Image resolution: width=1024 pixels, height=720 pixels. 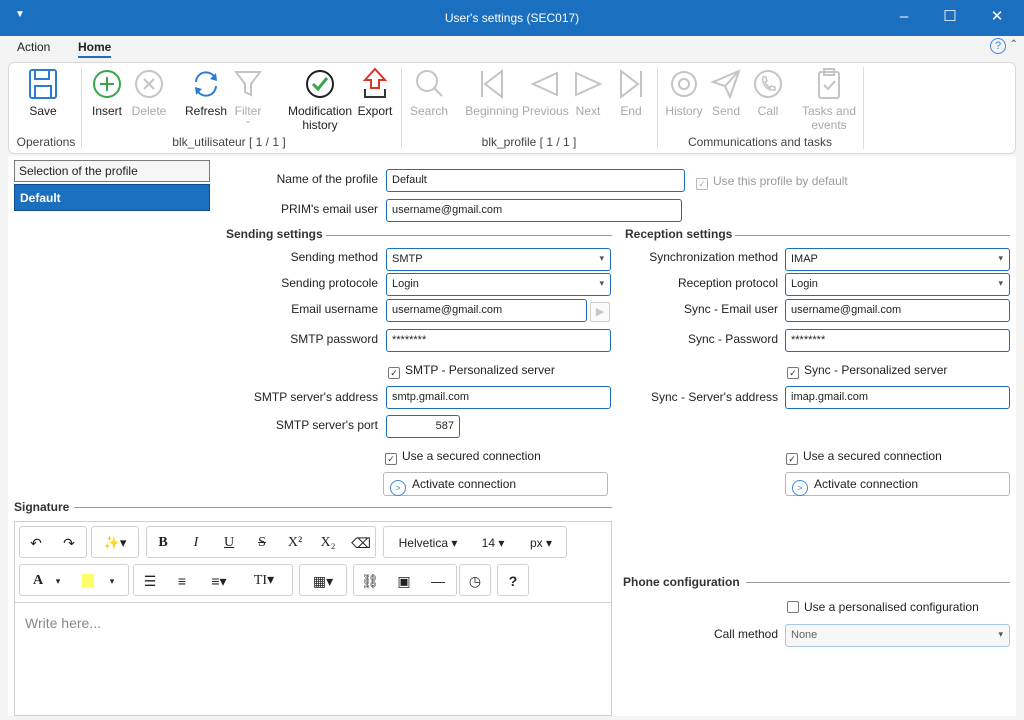 What do you see at coordinates (535, 180) in the screenshot?
I see `profile-name-field: Default` at bounding box center [535, 180].